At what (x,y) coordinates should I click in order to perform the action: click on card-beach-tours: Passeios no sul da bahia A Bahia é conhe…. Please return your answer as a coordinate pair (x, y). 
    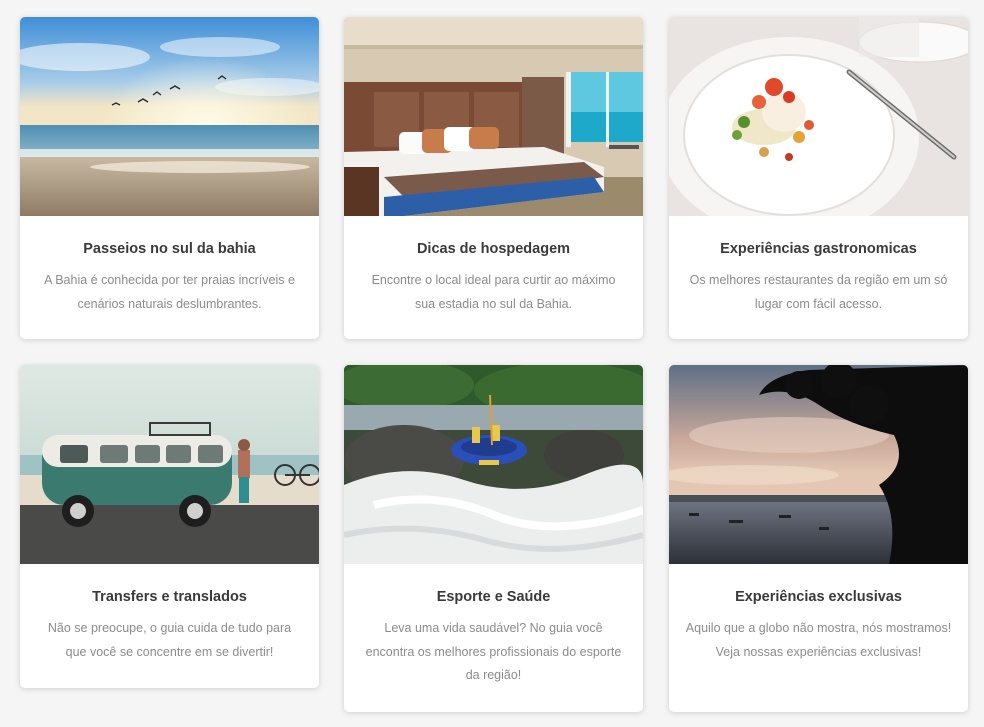
    Looking at the image, I should click on (169, 178).